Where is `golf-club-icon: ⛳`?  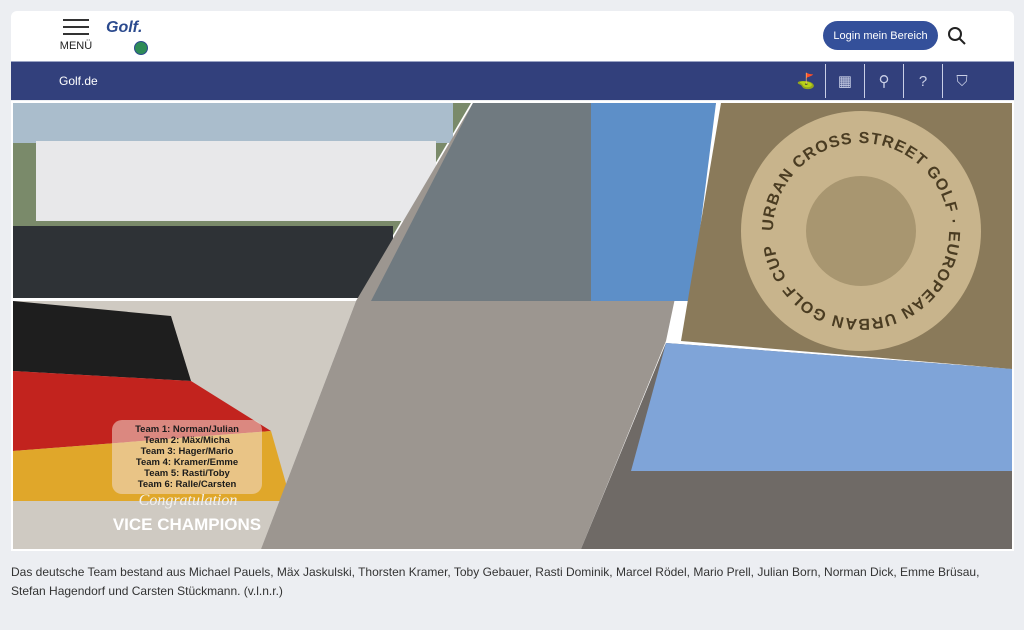
golf-club-icon: ⛳ is located at coordinates (806, 81).